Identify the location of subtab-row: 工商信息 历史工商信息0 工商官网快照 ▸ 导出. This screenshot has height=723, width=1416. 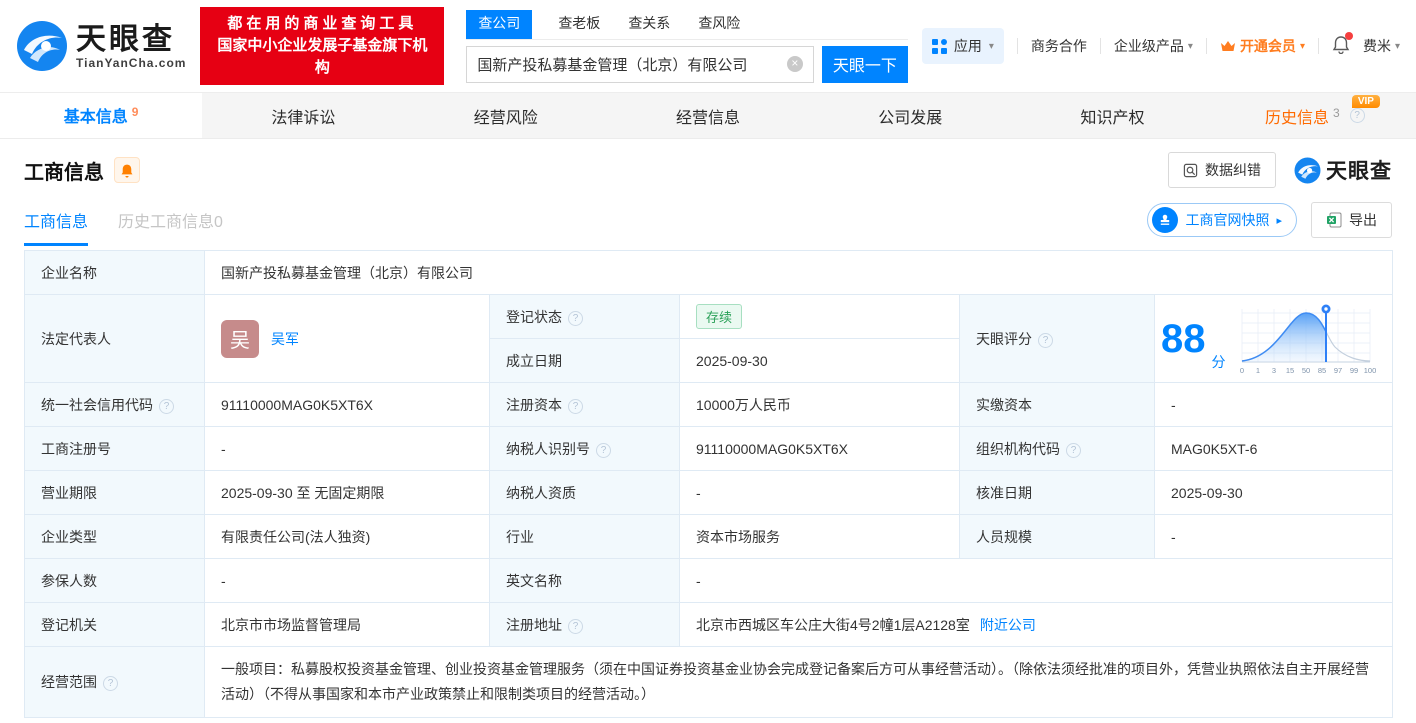
(708, 220).